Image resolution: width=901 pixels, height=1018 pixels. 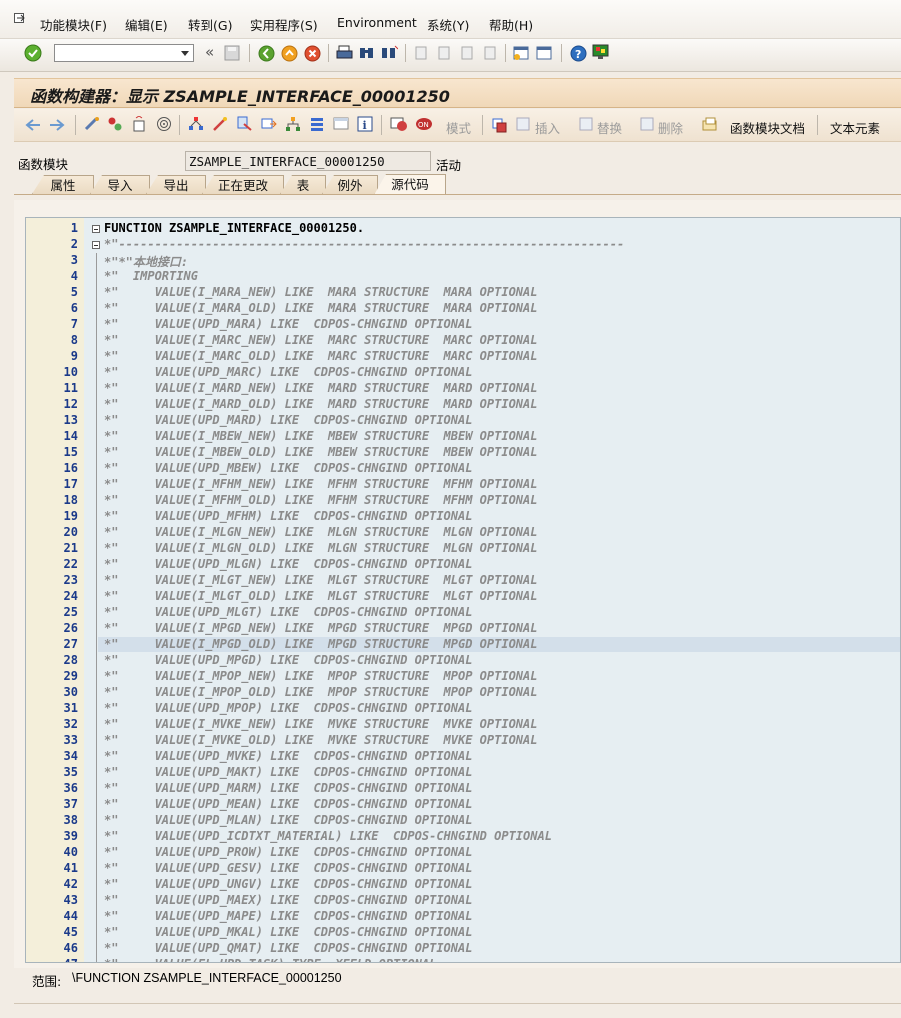 I want to click on chevron-down-icon, so click(x=185, y=53).